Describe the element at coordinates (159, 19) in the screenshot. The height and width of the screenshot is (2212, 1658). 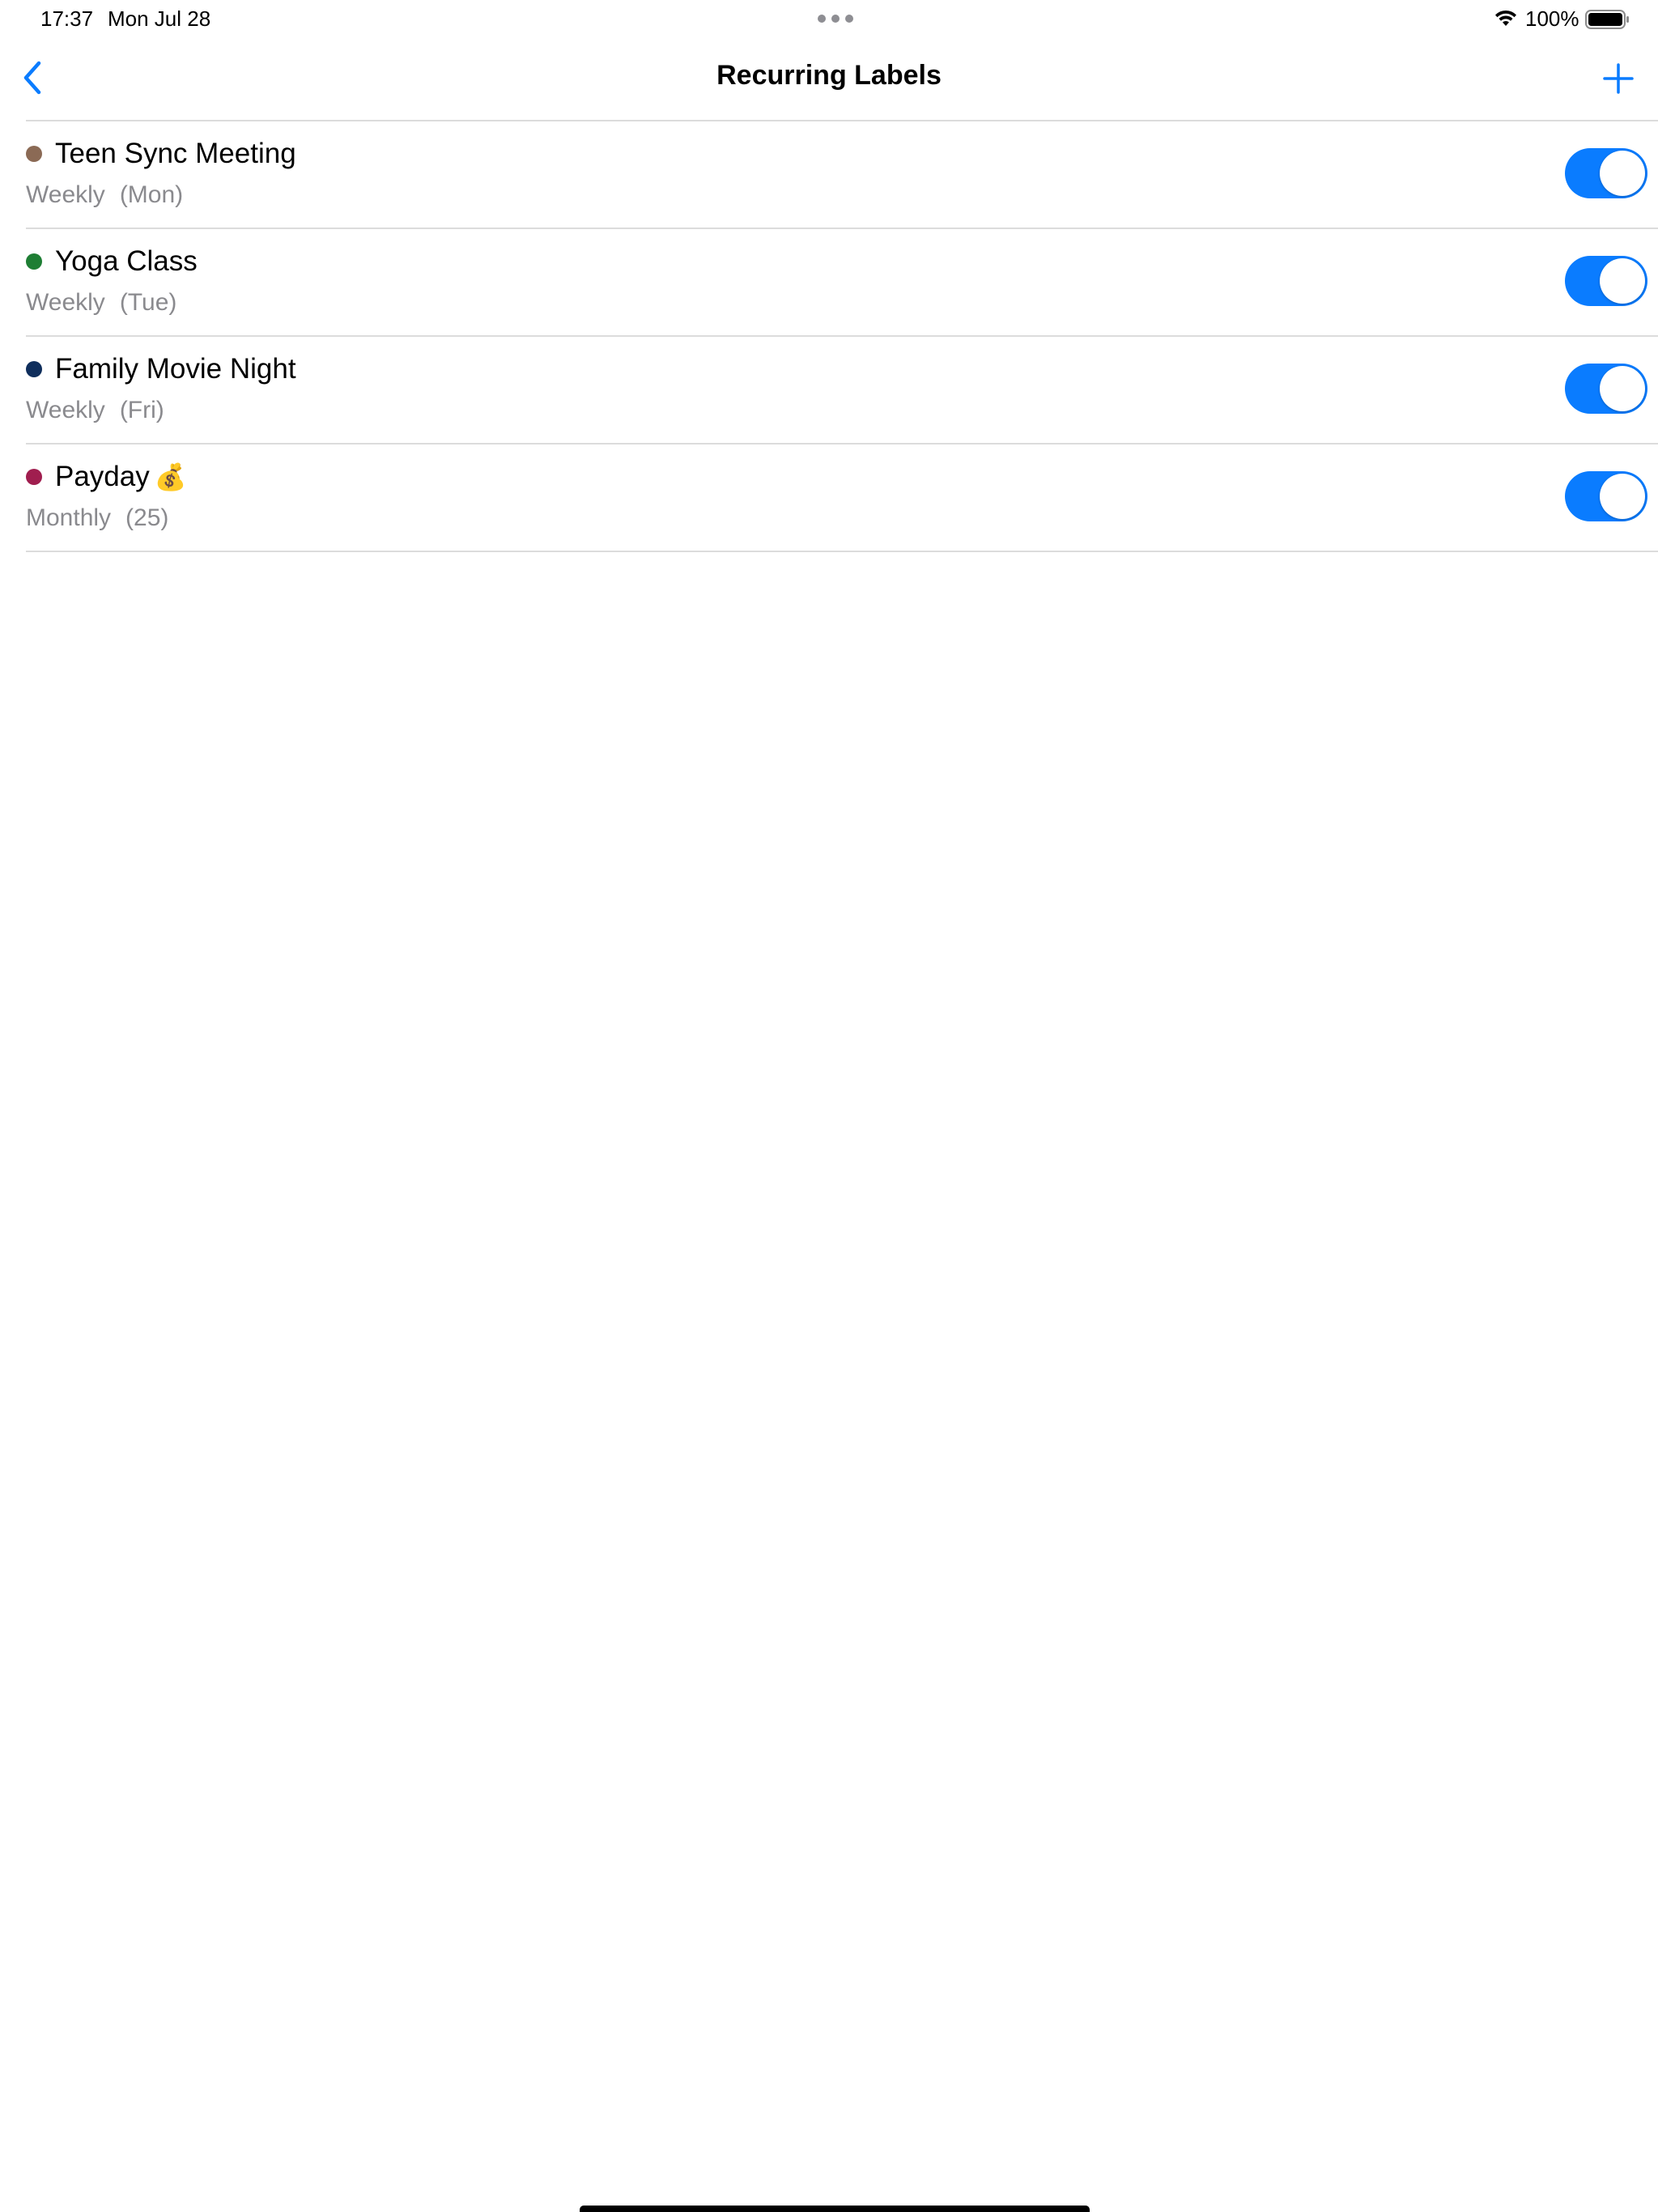
I see `status-date: Mon Jul 28` at that location.